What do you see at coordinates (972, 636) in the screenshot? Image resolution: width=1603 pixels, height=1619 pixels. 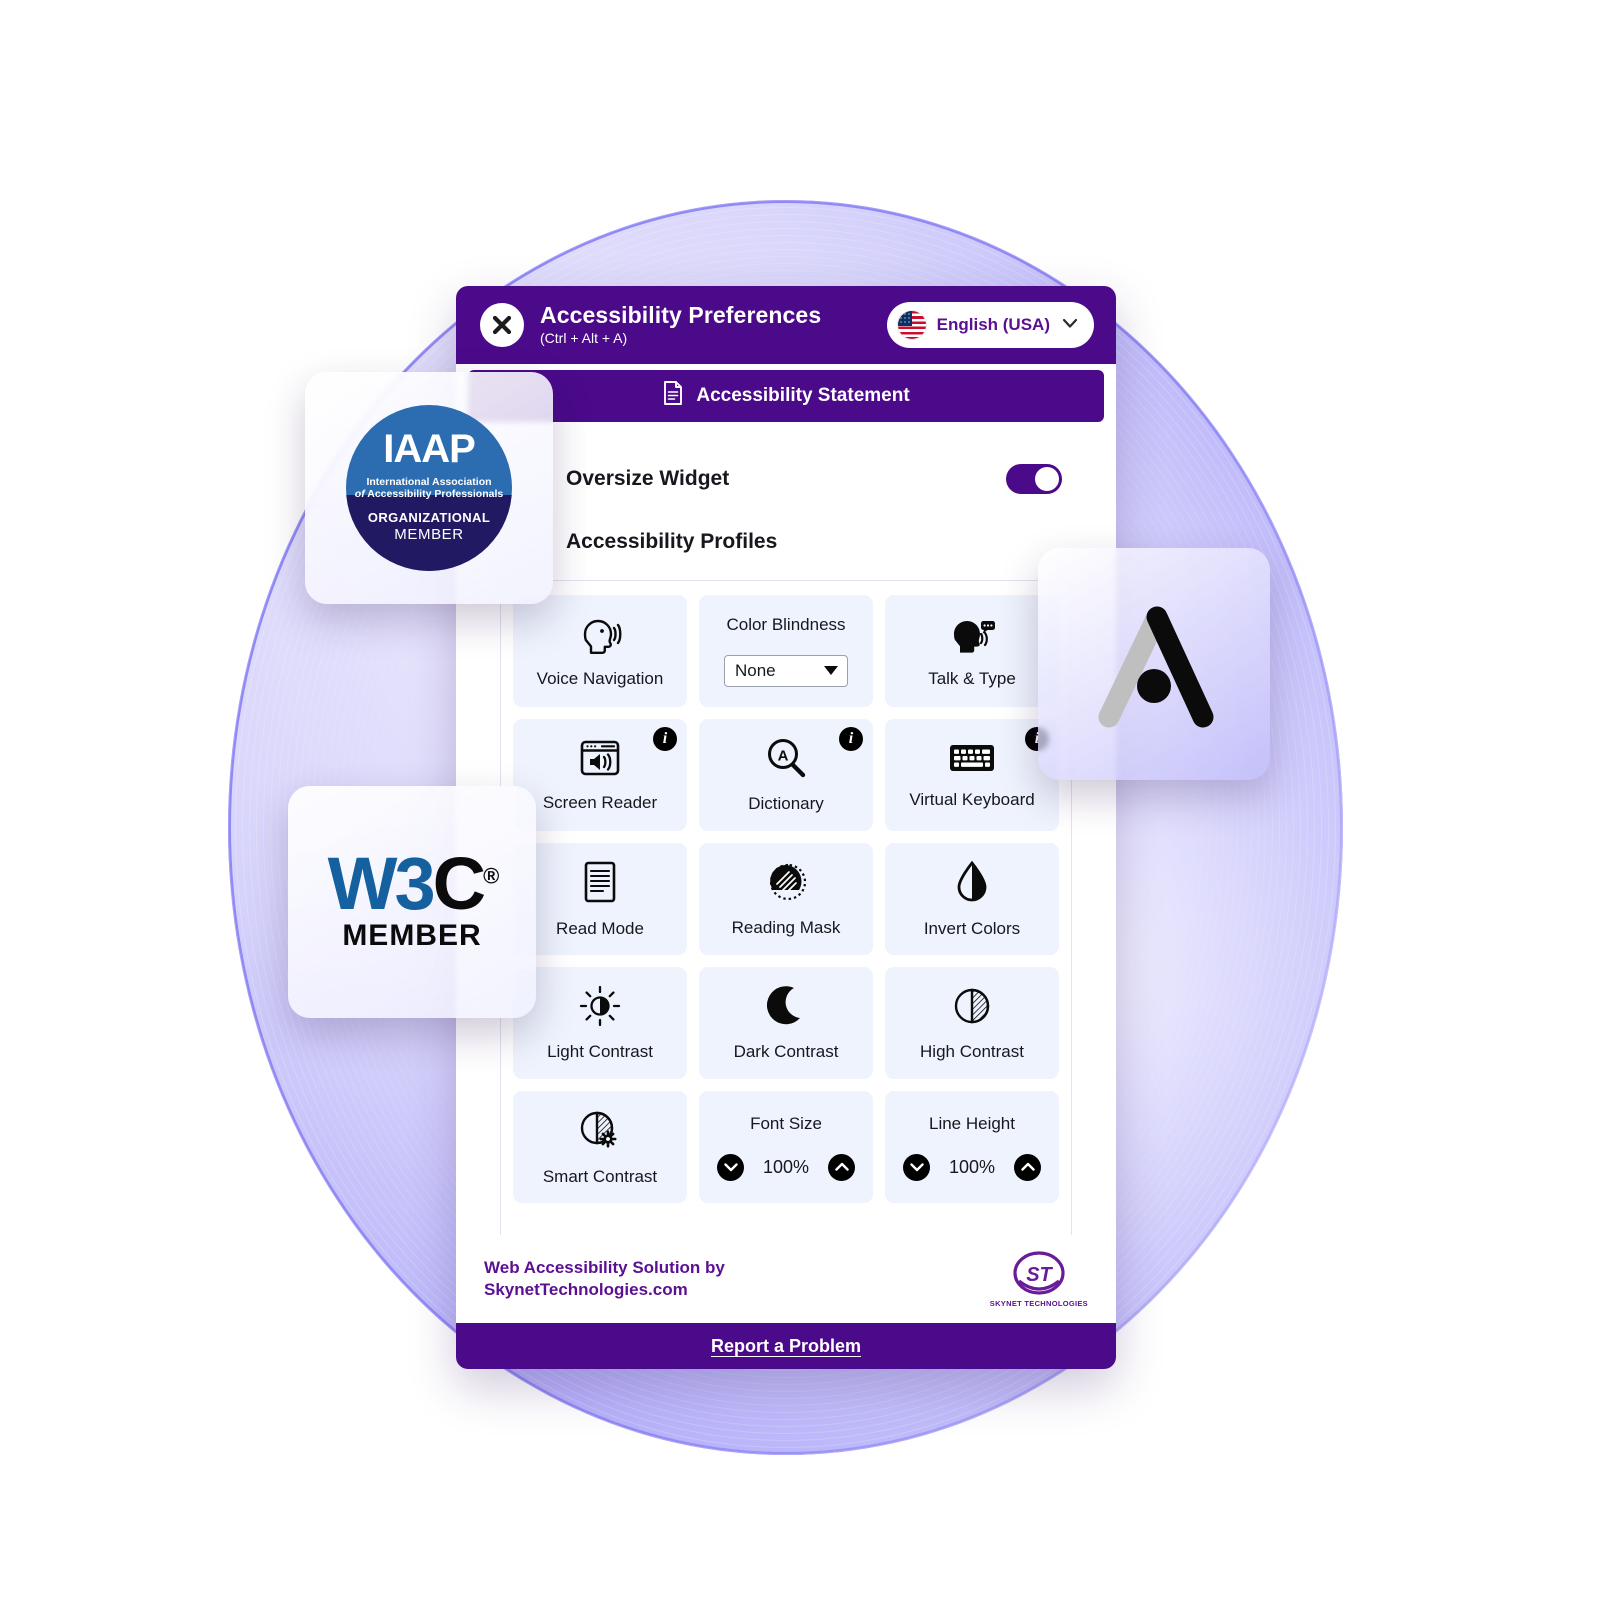 I see `head-talk-bubble-icon` at bounding box center [972, 636].